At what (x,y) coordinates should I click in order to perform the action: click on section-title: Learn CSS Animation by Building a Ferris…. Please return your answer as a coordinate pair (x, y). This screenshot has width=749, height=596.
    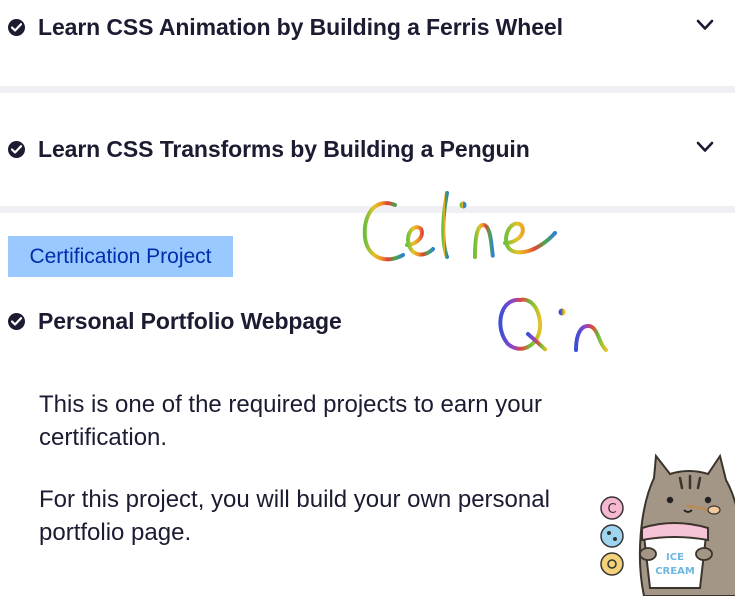
    Looking at the image, I should click on (300, 27).